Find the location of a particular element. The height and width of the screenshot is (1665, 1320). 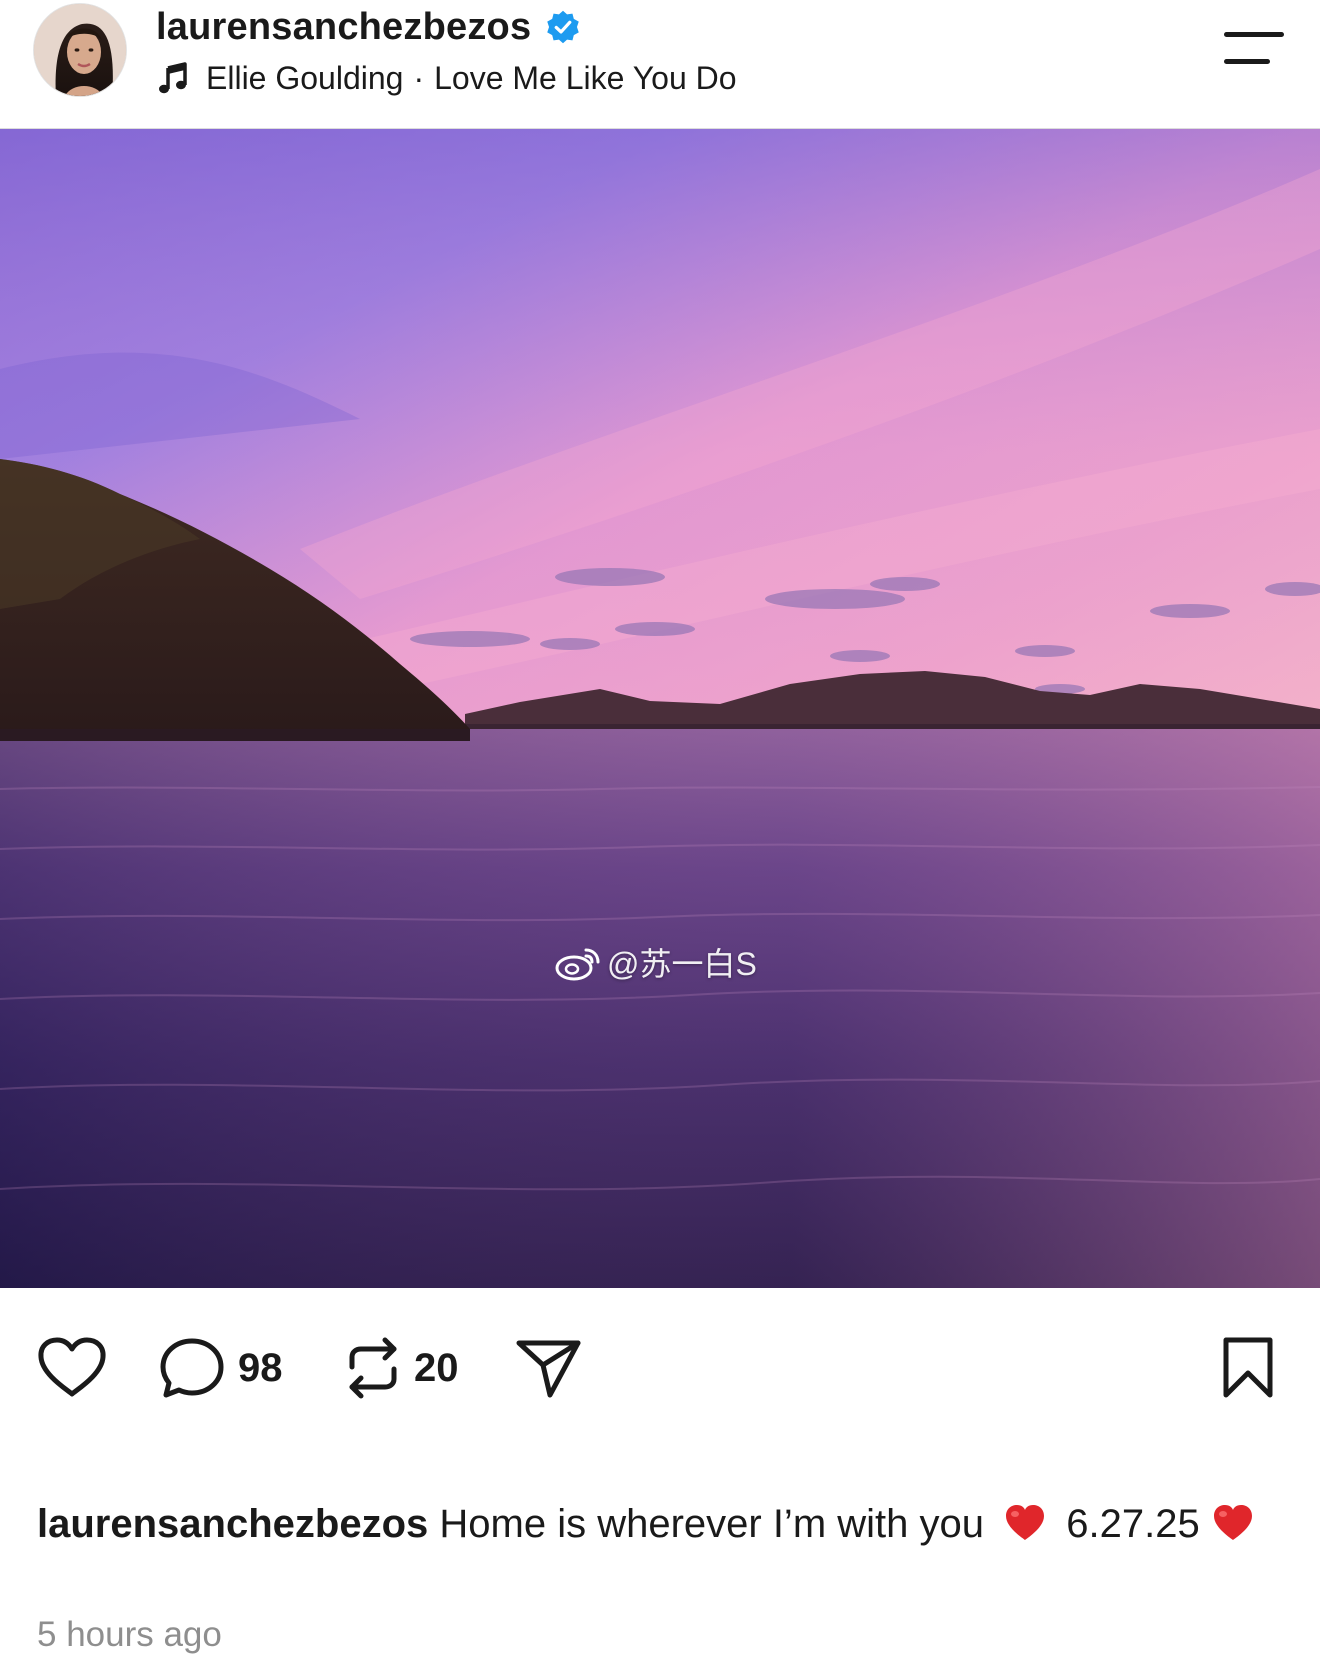

music-info: Ellie Goulding · Love Me Like You Do is located at coordinates (446, 78).